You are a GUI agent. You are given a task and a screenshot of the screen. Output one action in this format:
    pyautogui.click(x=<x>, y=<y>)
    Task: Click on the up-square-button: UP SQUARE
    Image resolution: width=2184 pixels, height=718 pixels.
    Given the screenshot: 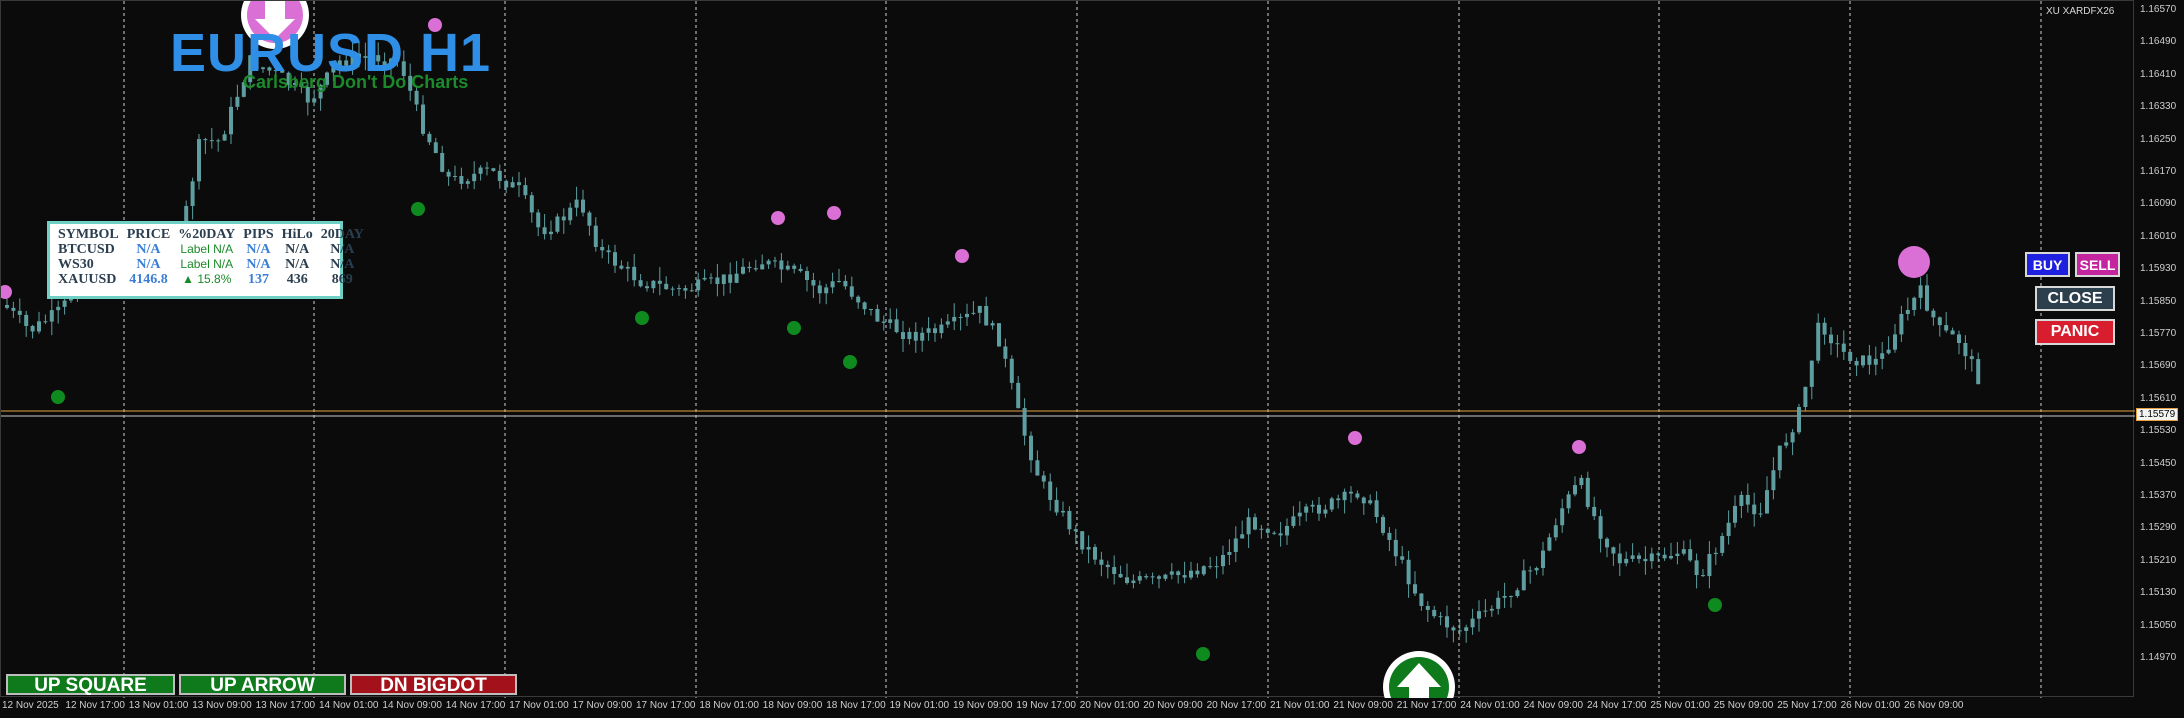 What is the action you would take?
    pyautogui.click(x=90, y=684)
    